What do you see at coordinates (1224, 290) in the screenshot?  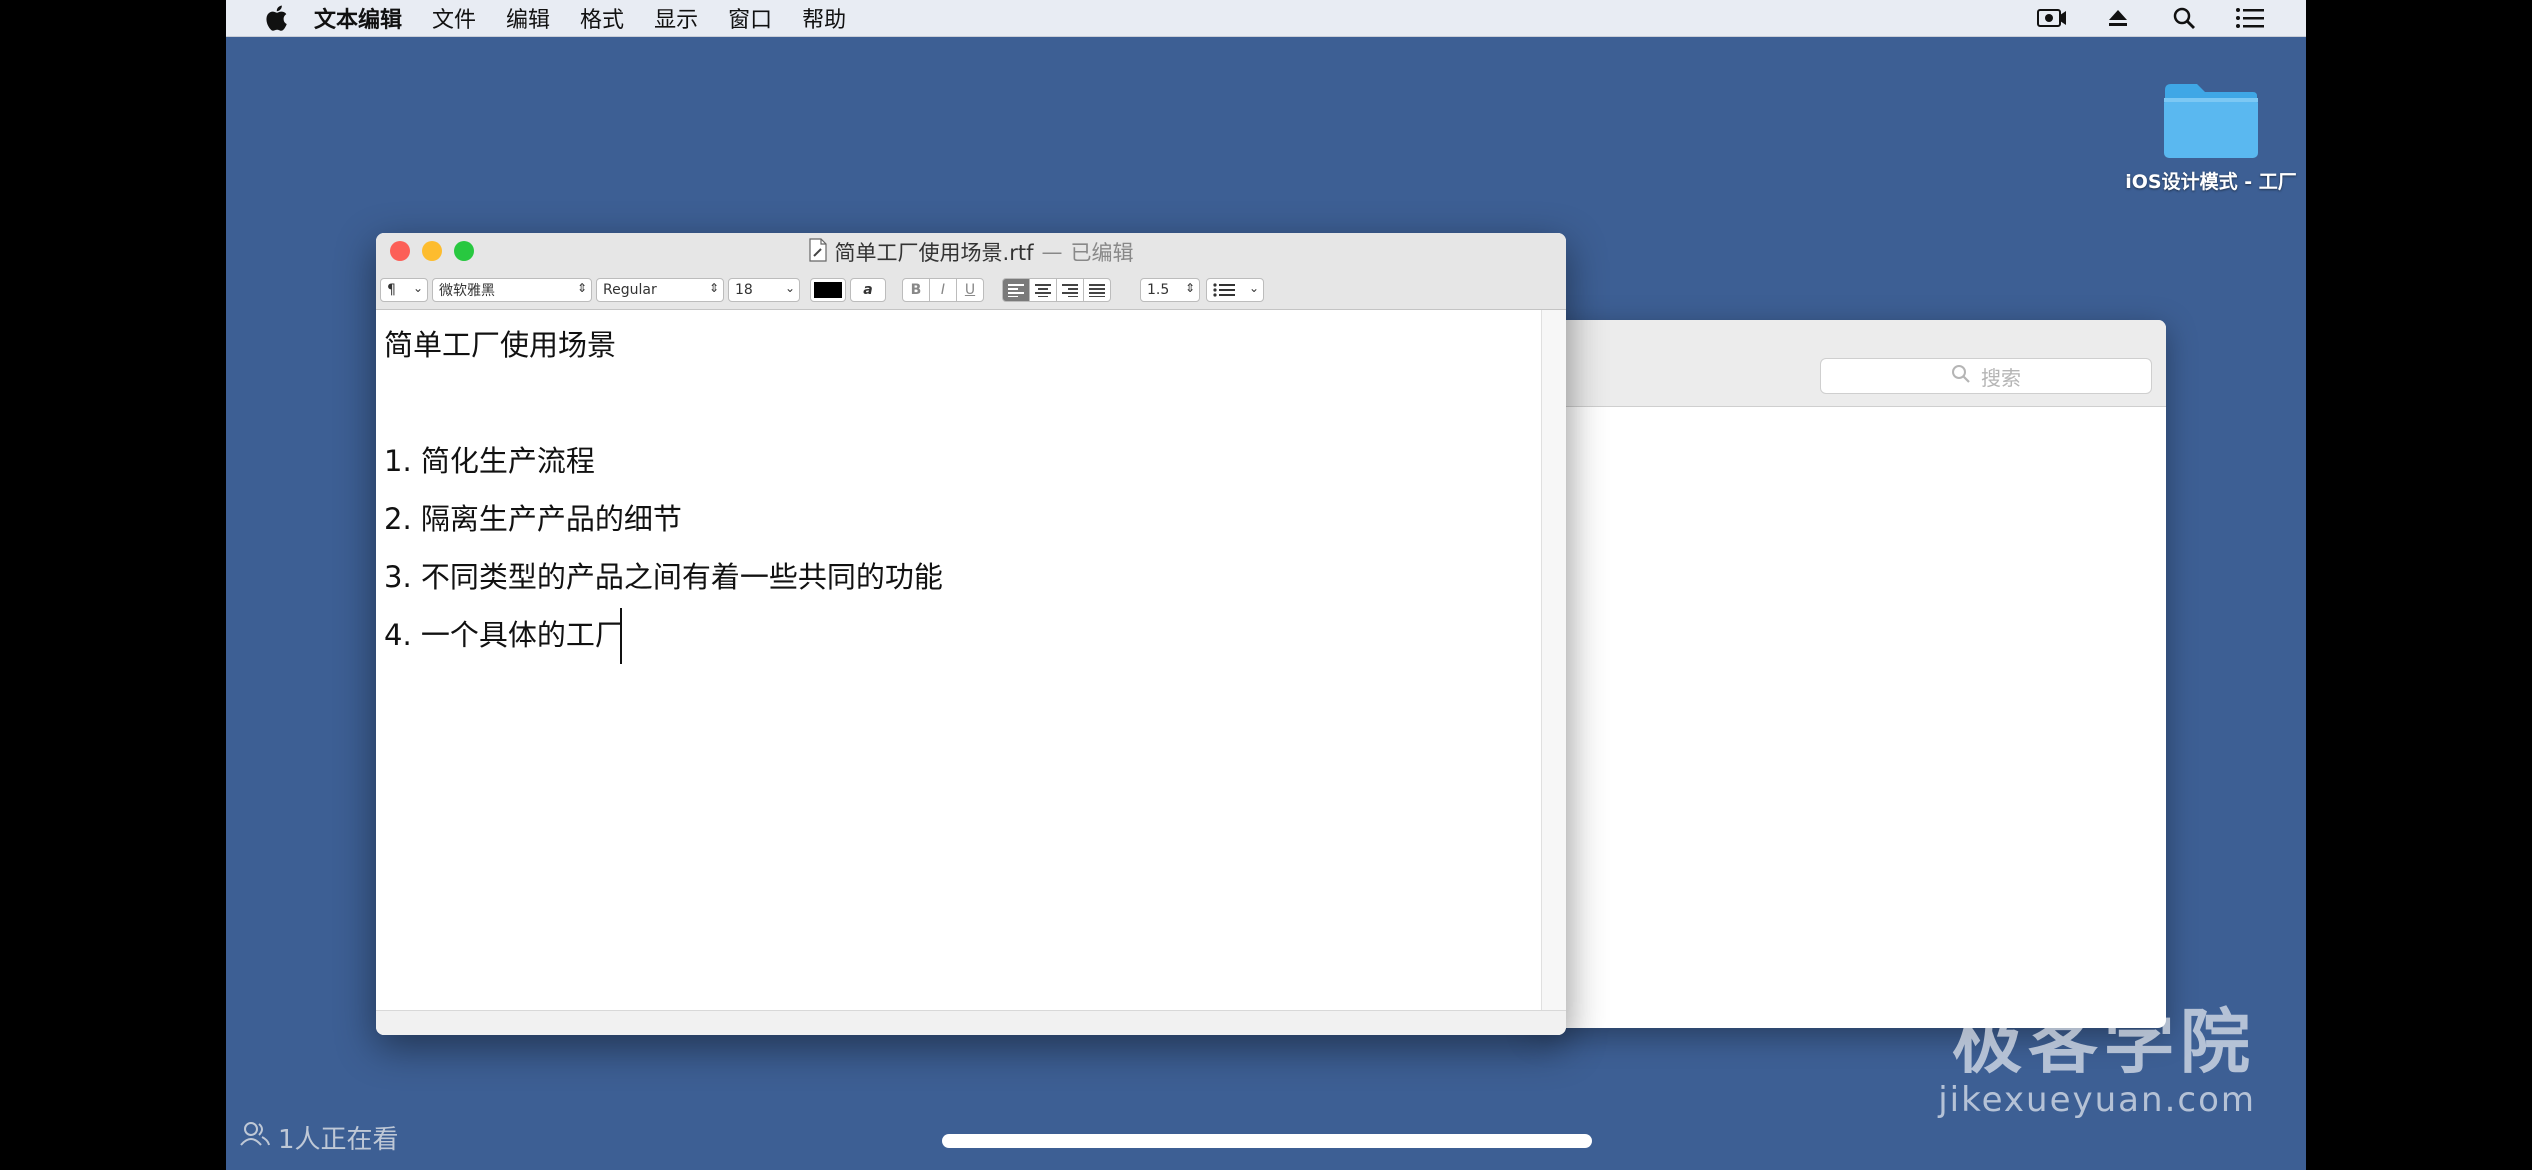 I see `list-bullets-icon` at bounding box center [1224, 290].